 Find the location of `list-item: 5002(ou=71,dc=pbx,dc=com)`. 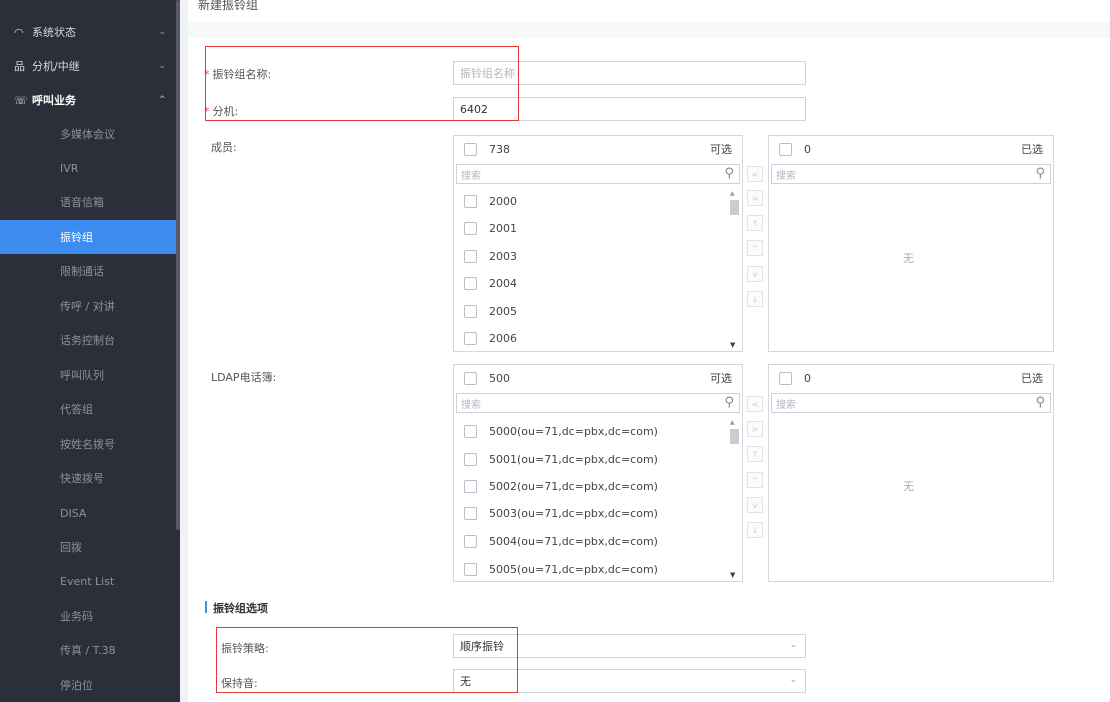

list-item: 5002(ou=71,dc=pbx,dc=com) is located at coordinates (561, 486).